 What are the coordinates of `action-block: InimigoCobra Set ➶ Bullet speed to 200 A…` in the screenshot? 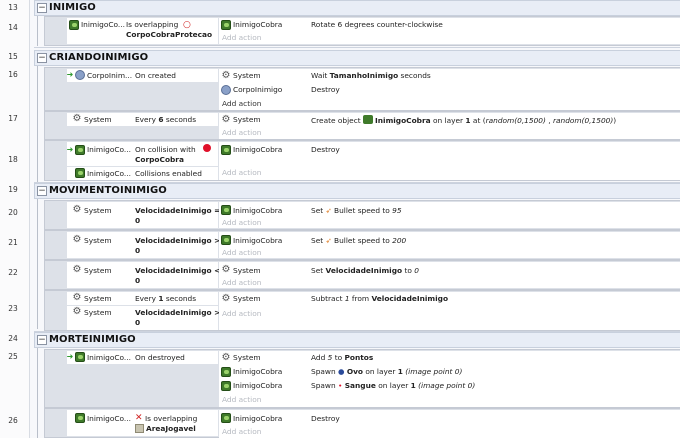 It's located at (449, 245).